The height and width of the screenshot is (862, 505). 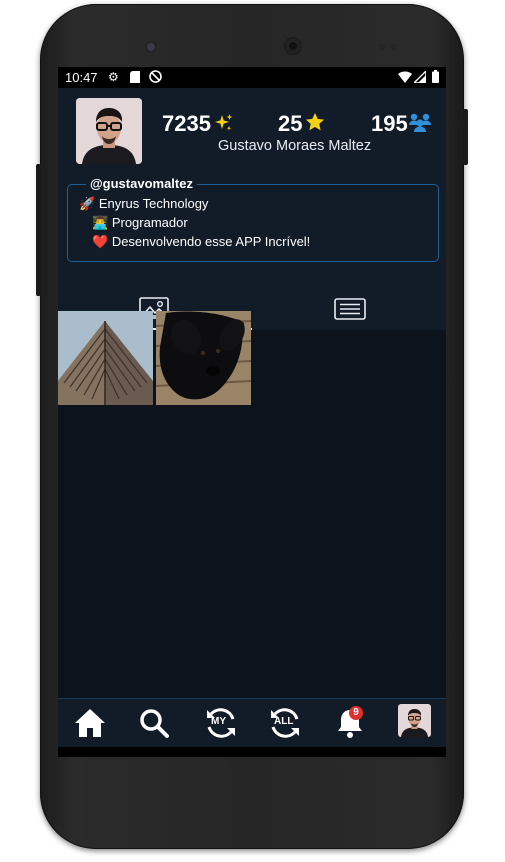 What do you see at coordinates (87, 203) in the screenshot?
I see `rocket-icon: 🚀` at bounding box center [87, 203].